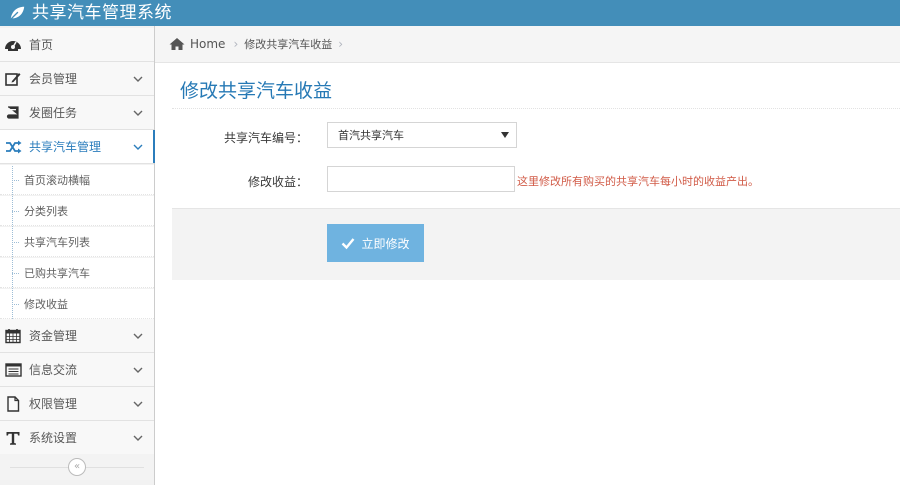 The image size is (900, 485). What do you see at coordinates (13, 79) in the screenshot?
I see `edit-icon` at bounding box center [13, 79].